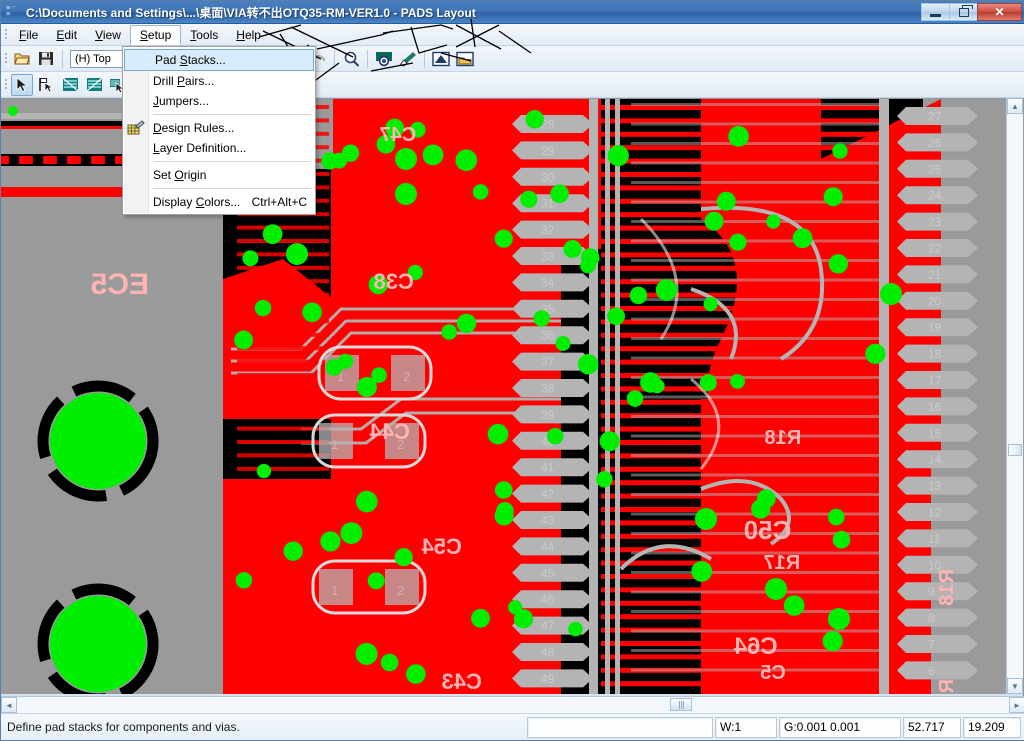 The height and width of the screenshot is (741, 1024). I want to click on svg-text: 27, so click(935, 117).